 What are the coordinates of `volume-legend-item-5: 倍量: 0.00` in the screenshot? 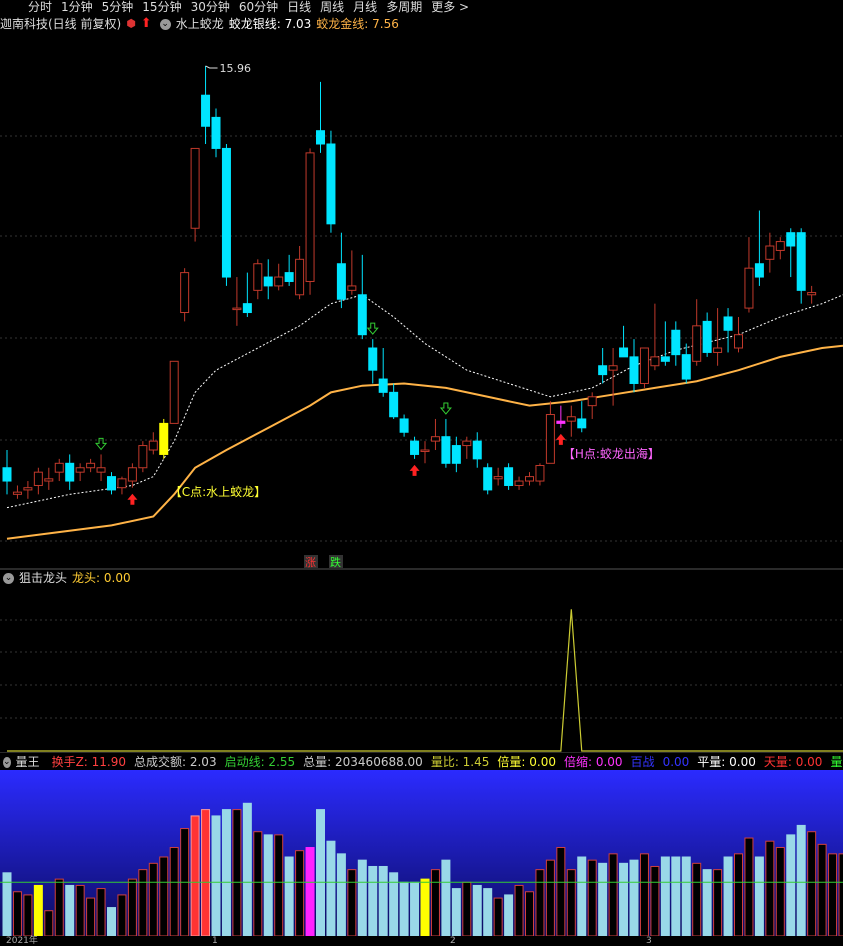 It's located at (526, 762).